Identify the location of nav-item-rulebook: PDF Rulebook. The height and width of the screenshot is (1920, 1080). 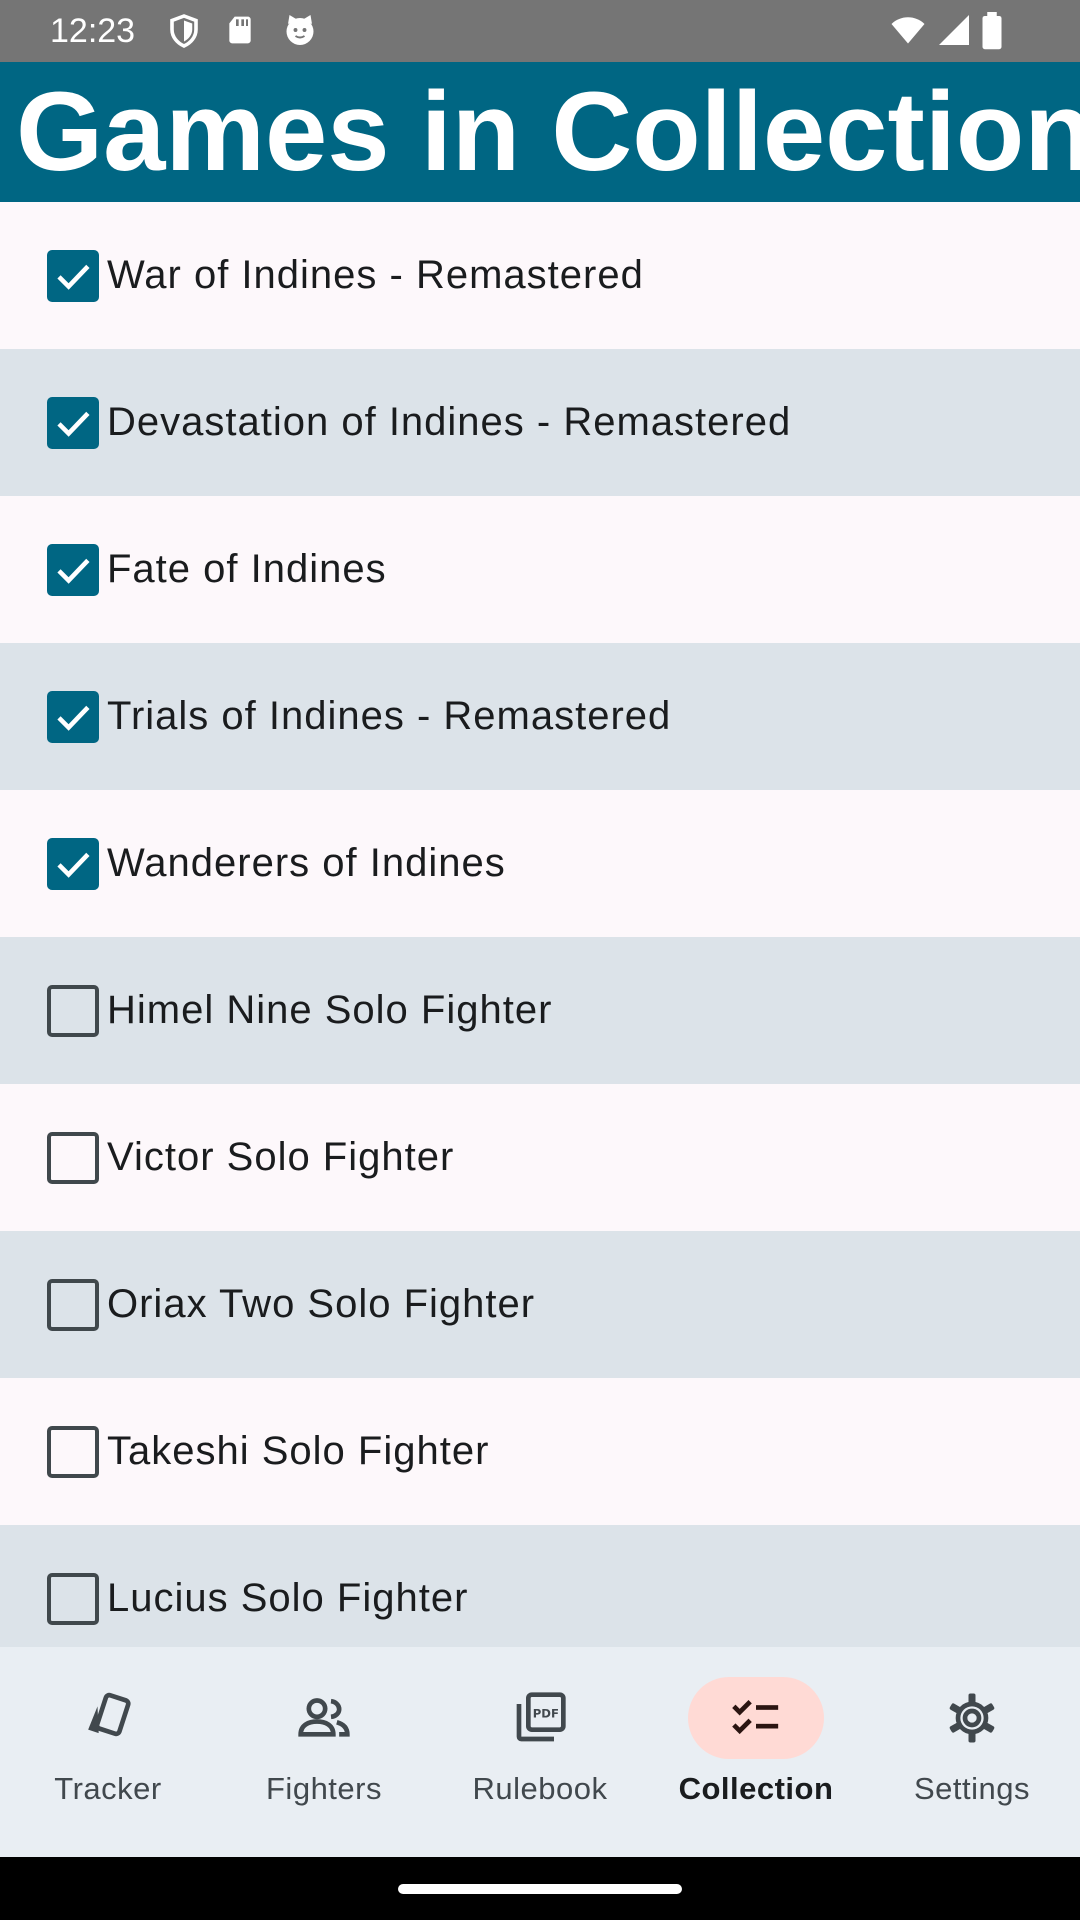
(540, 1752).